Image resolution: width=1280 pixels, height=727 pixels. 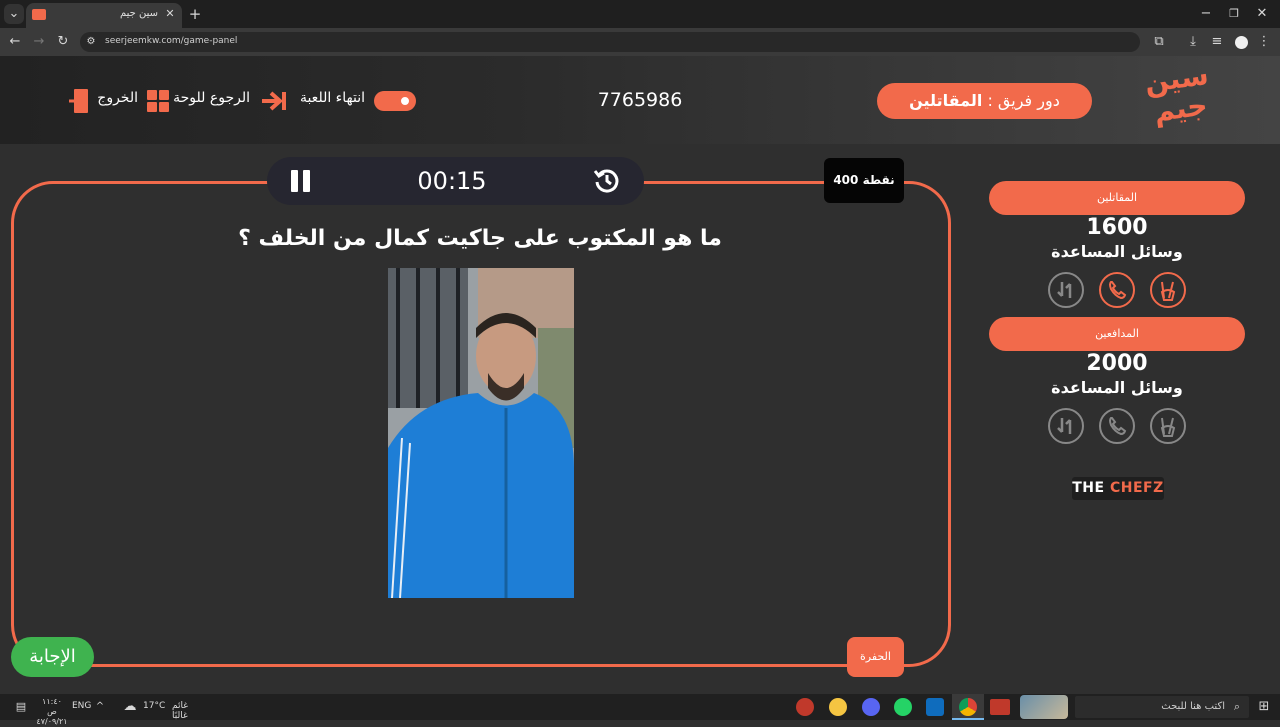 What do you see at coordinates (1180, 108) in the screenshot?
I see `logo-line-2: جيم` at bounding box center [1180, 108].